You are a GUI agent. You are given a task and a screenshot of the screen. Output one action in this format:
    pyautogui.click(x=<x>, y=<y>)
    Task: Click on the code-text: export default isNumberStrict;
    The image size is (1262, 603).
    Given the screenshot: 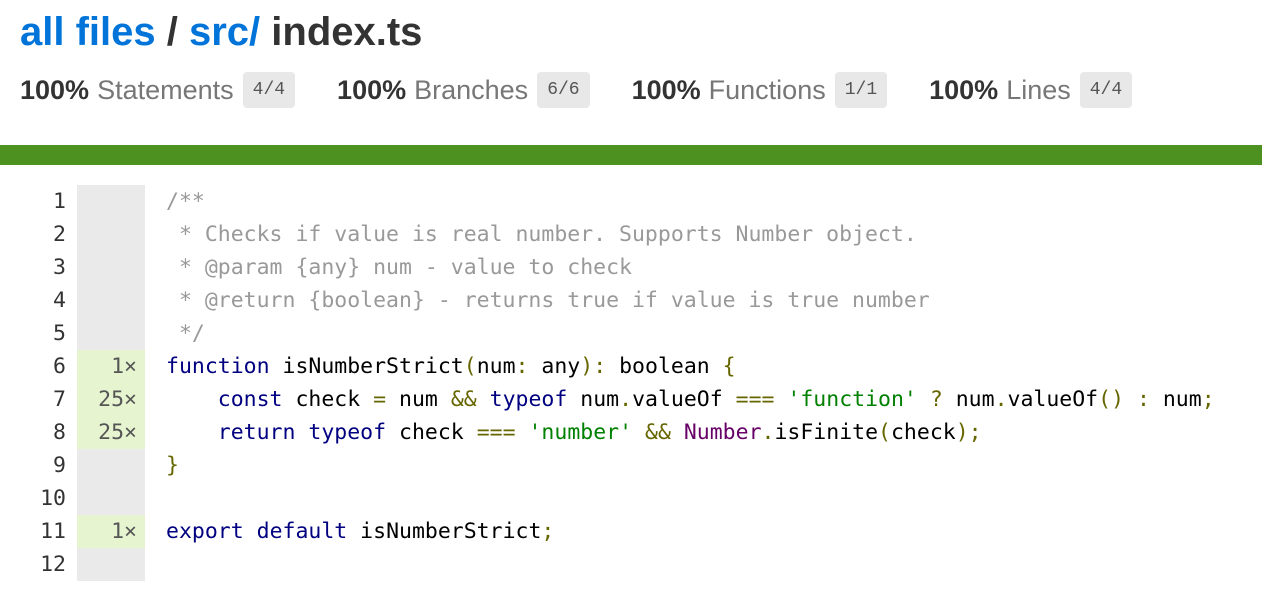 What is the action you would take?
    pyautogui.click(x=360, y=531)
    